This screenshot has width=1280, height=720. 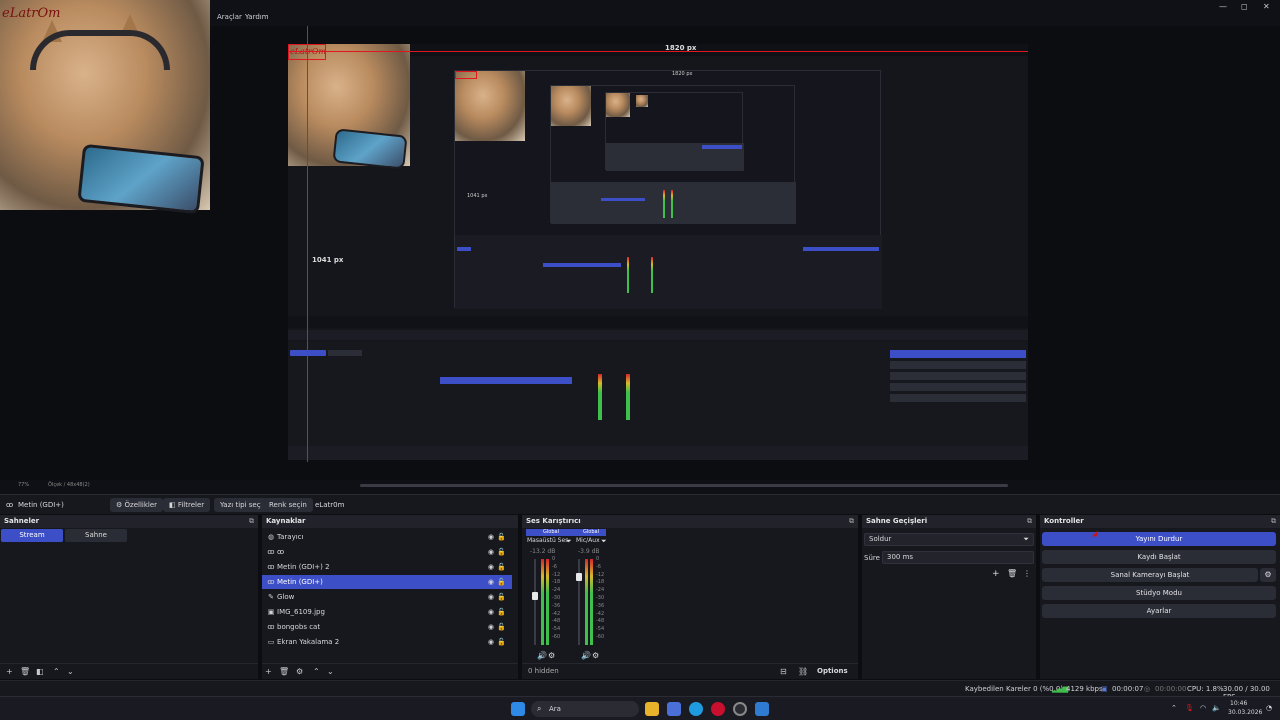 What do you see at coordinates (674, 709) in the screenshot?
I see `store-icon` at bounding box center [674, 709].